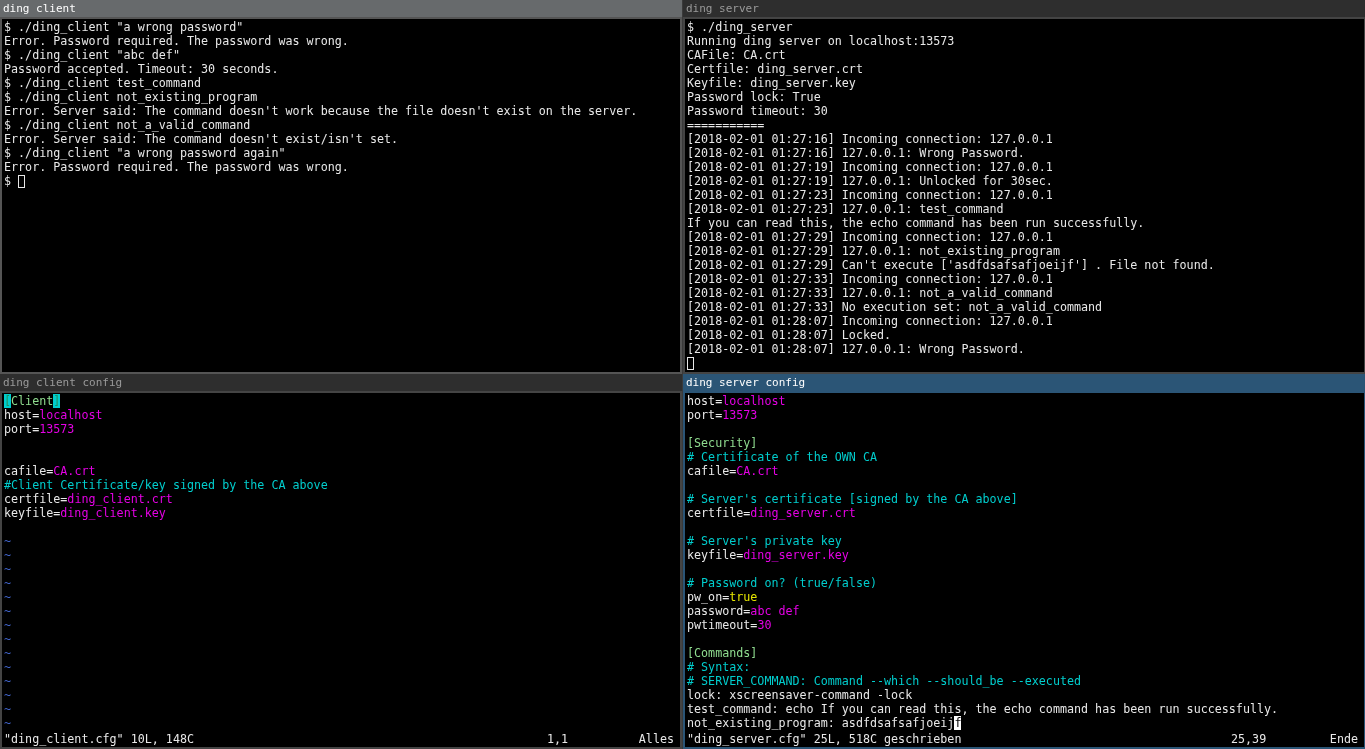 Image resolution: width=1365 pixels, height=749 pixels. Describe the element at coordinates (1343, 739) in the screenshot. I see `scroll-position: Ende` at that location.